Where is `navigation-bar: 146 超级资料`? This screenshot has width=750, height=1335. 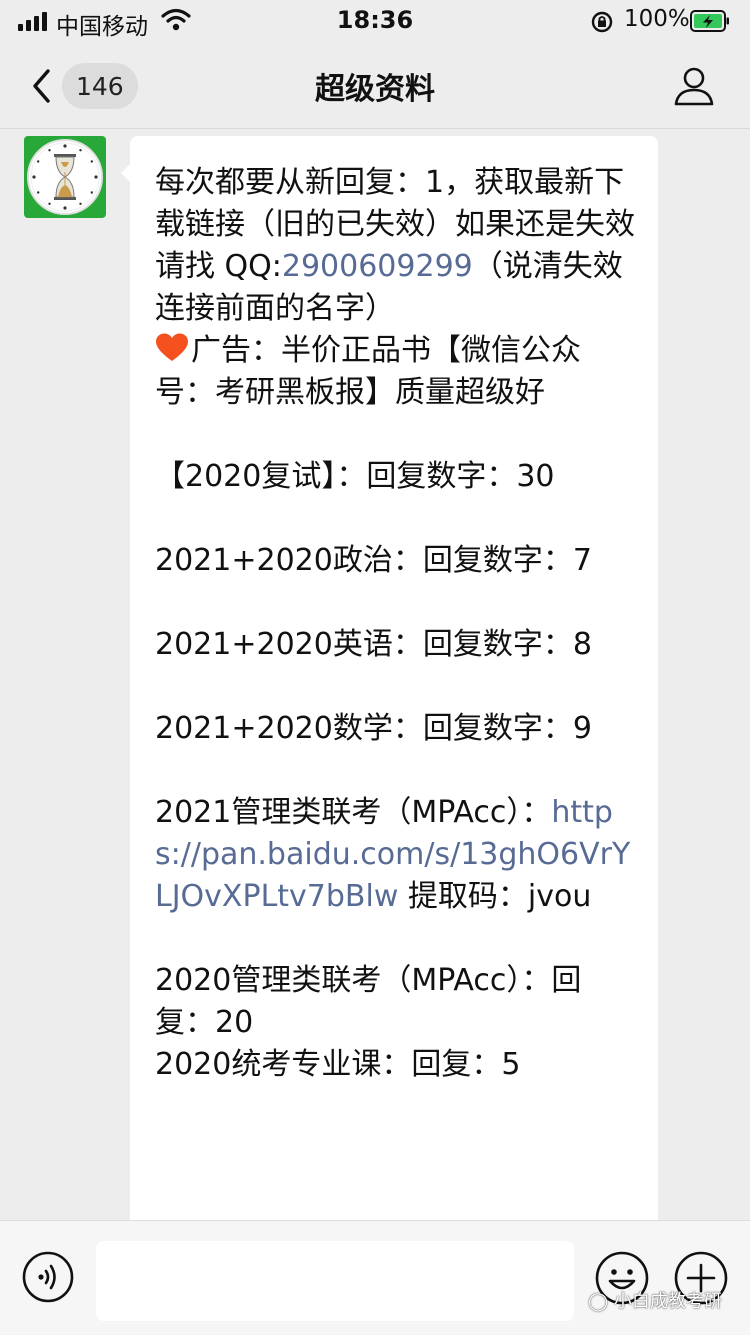 navigation-bar: 146 超级资料 is located at coordinates (375, 85).